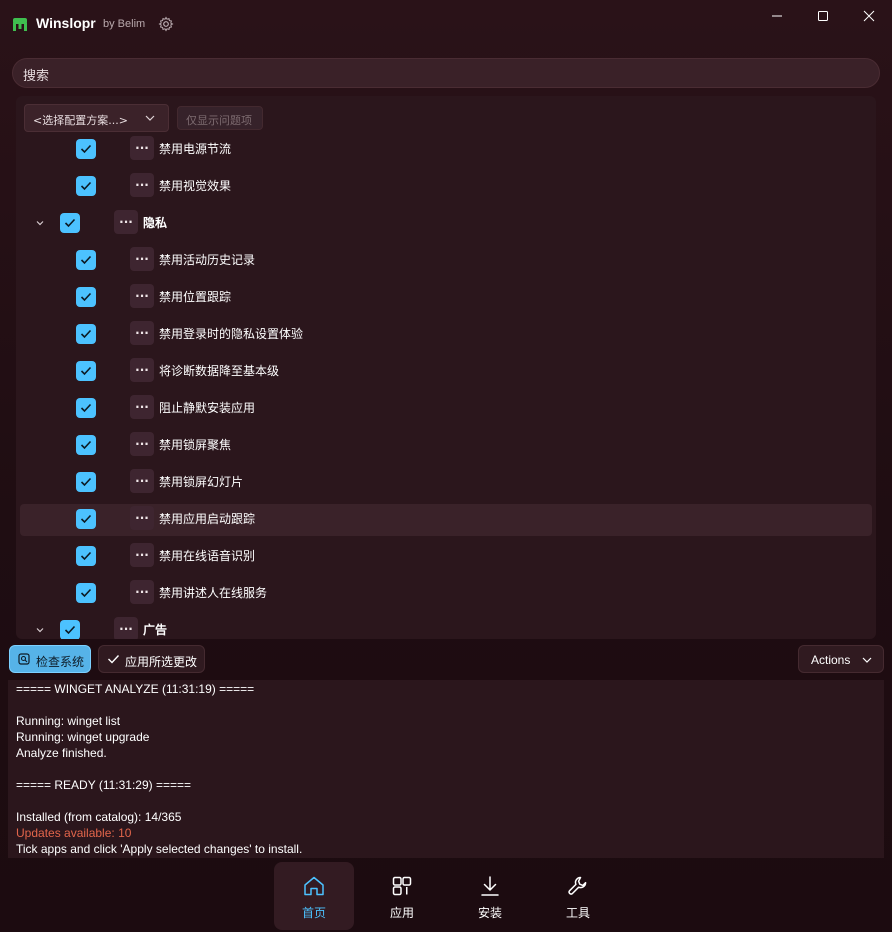 This screenshot has height=932, width=892. Describe the element at coordinates (80, 120) in the screenshot. I see `preset-label: <选择配置方案...>` at that location.